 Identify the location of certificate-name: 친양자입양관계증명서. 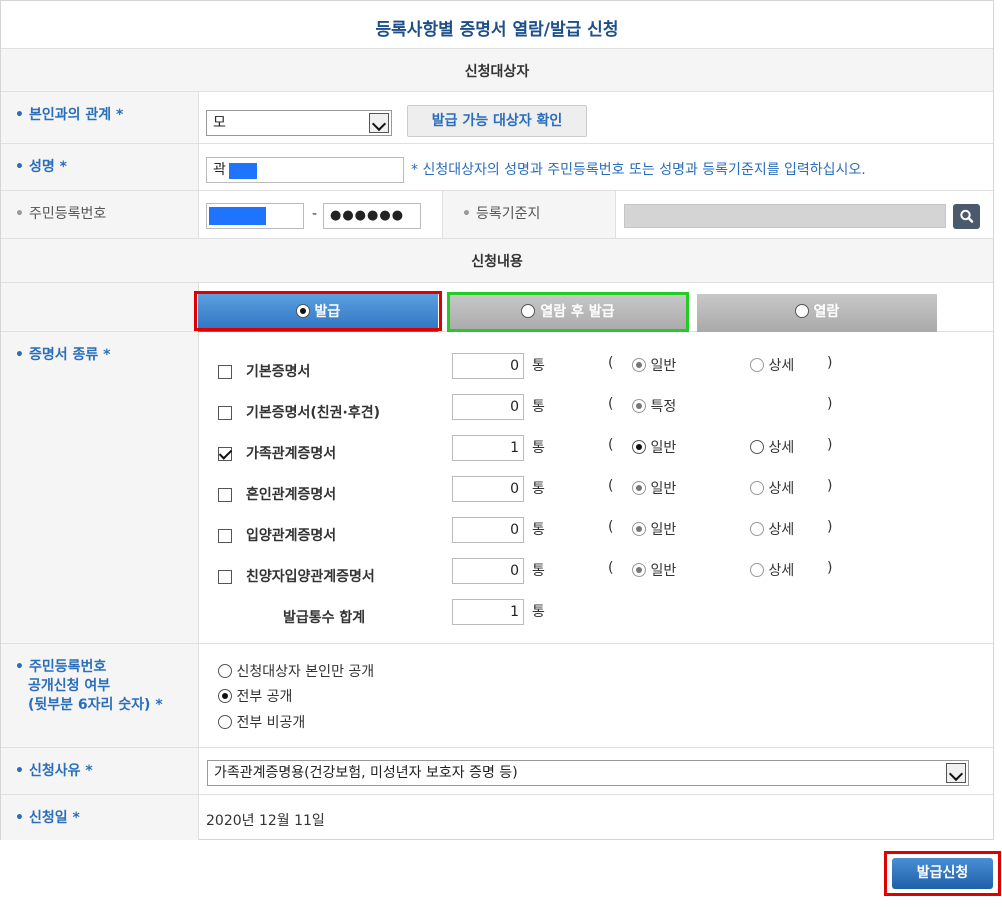
(310, 577).